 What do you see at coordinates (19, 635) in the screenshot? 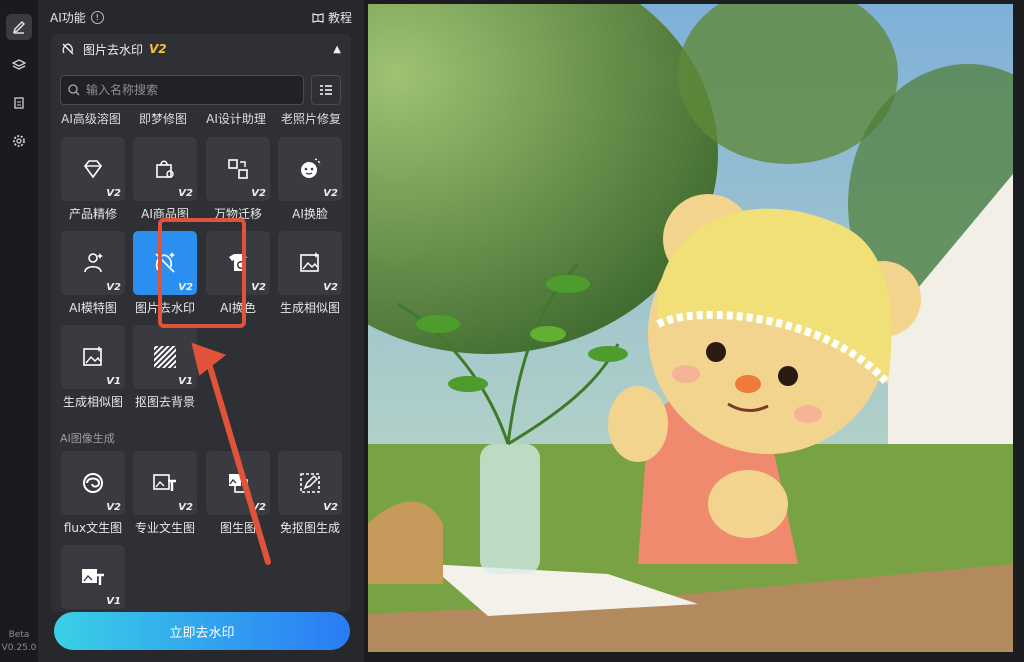
I see `beta-label: Beta` at bounding box center [19, 635].